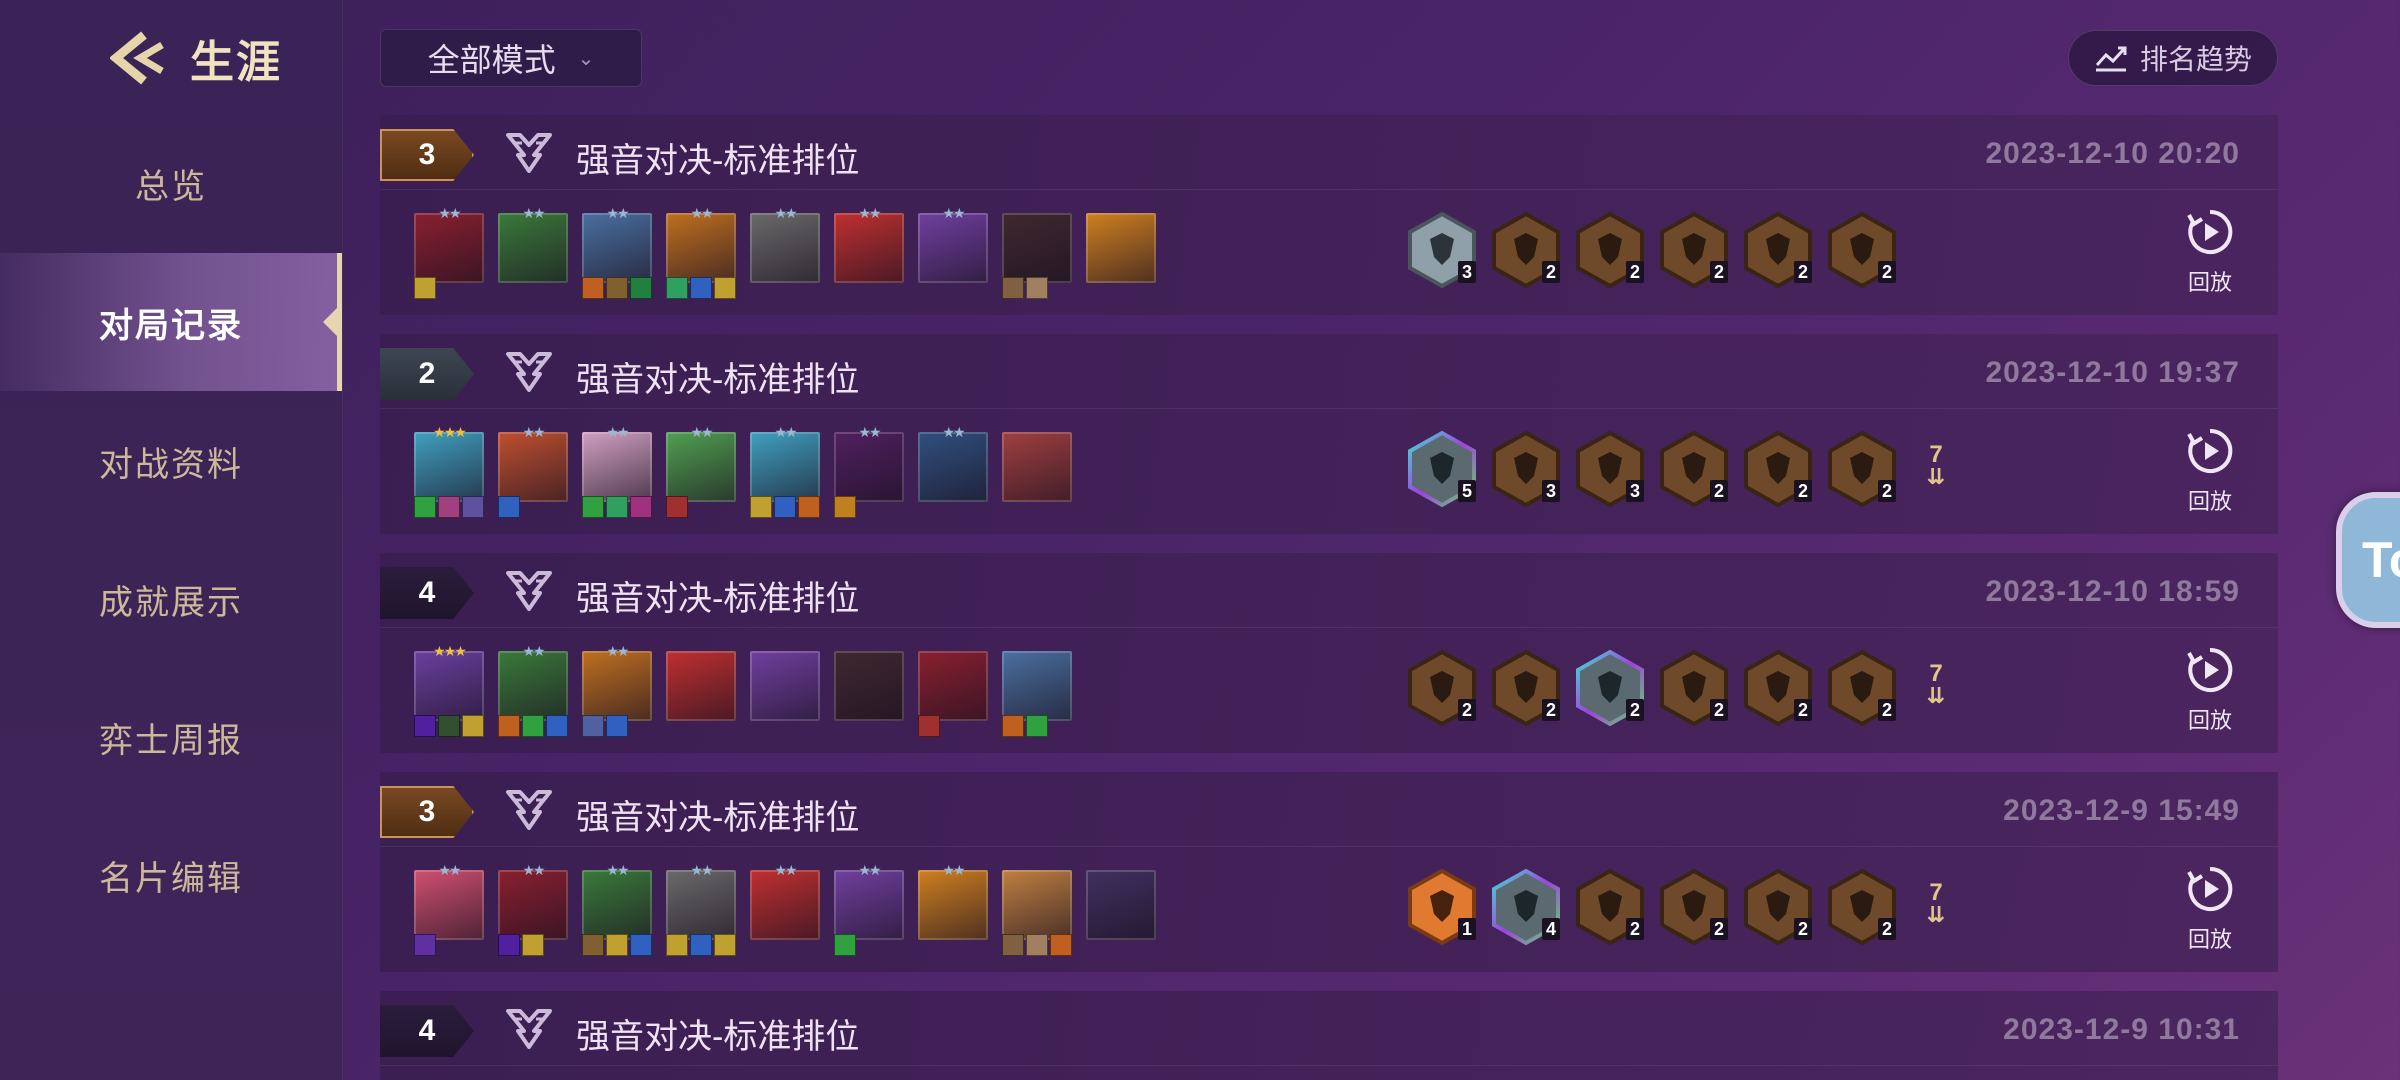 The height and width of the screenshot is (1080, 2400). What do you see at coordinates (171, 464) in the screenshot?
I see `sidebar-item-label: 对战资料` at bounding box center [171, 464].